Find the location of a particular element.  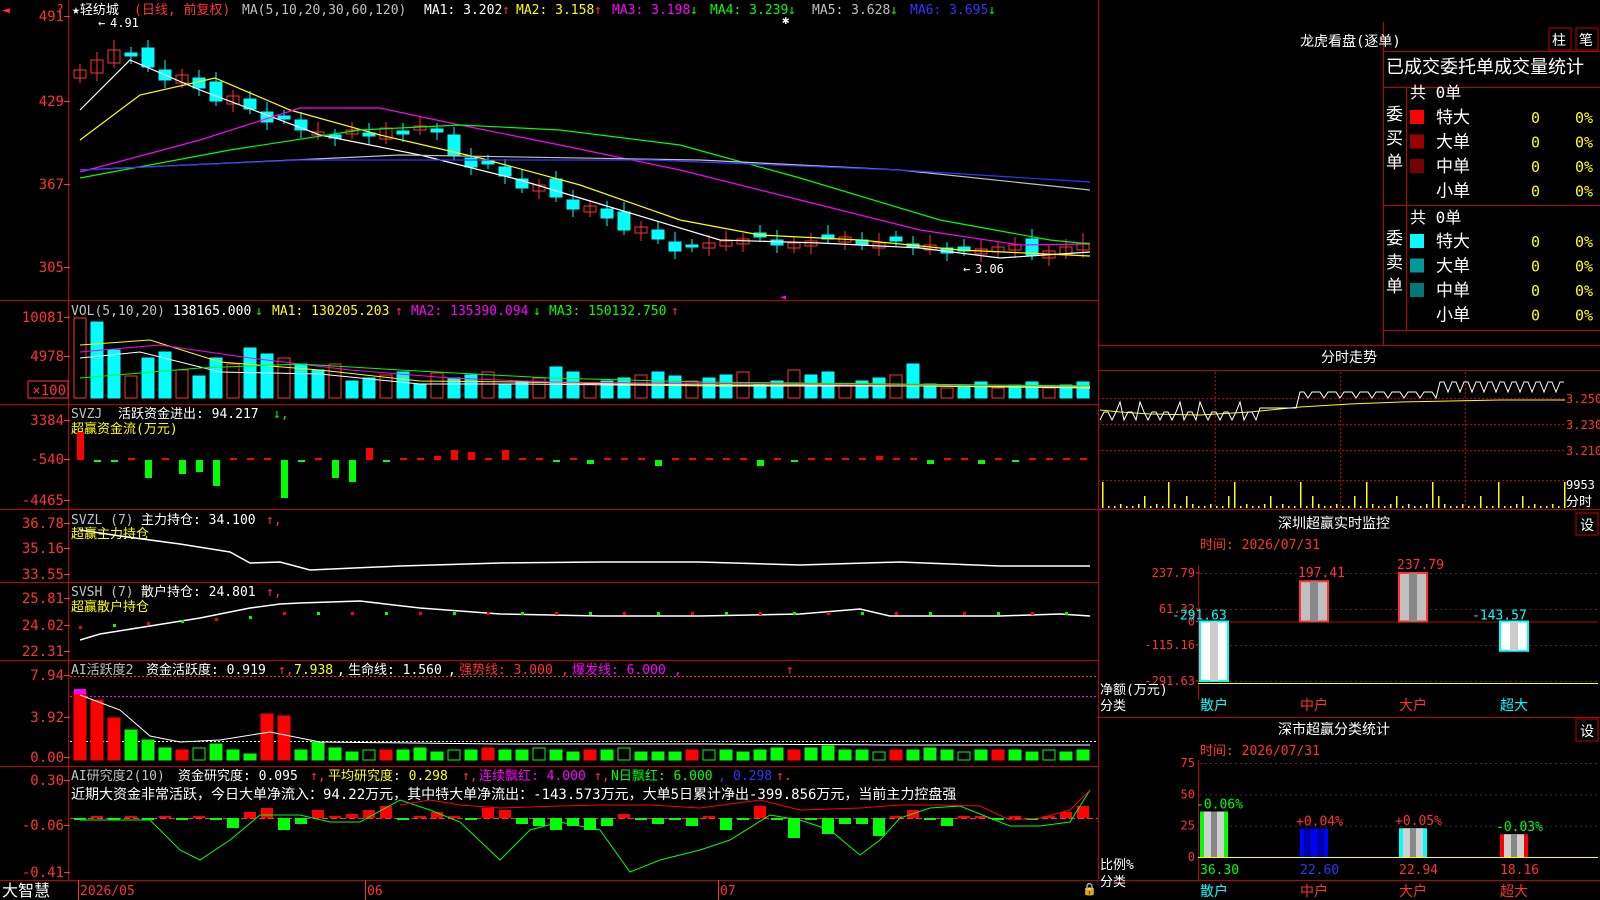

vol-axis-1: 4978 is located at coordinates (47, 357).